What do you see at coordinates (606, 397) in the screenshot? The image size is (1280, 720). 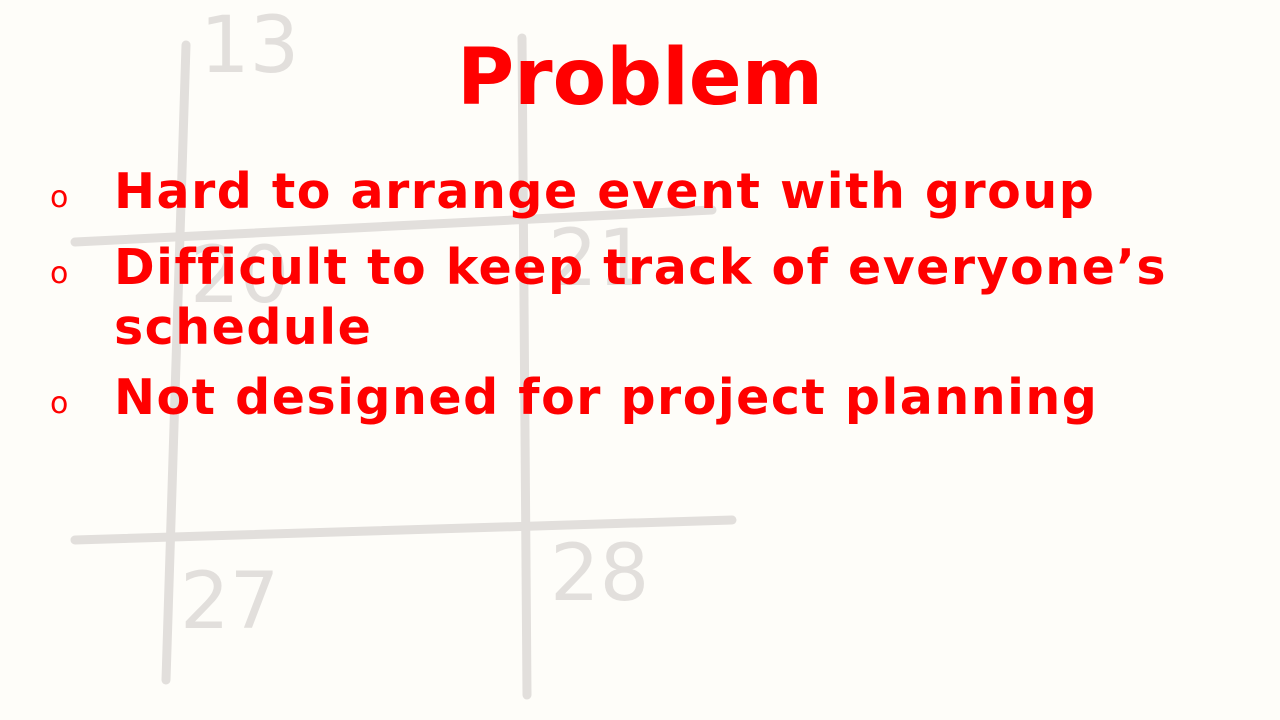 I see `bullet-text: Not designed for project planning` at bounding box center [606, 397].